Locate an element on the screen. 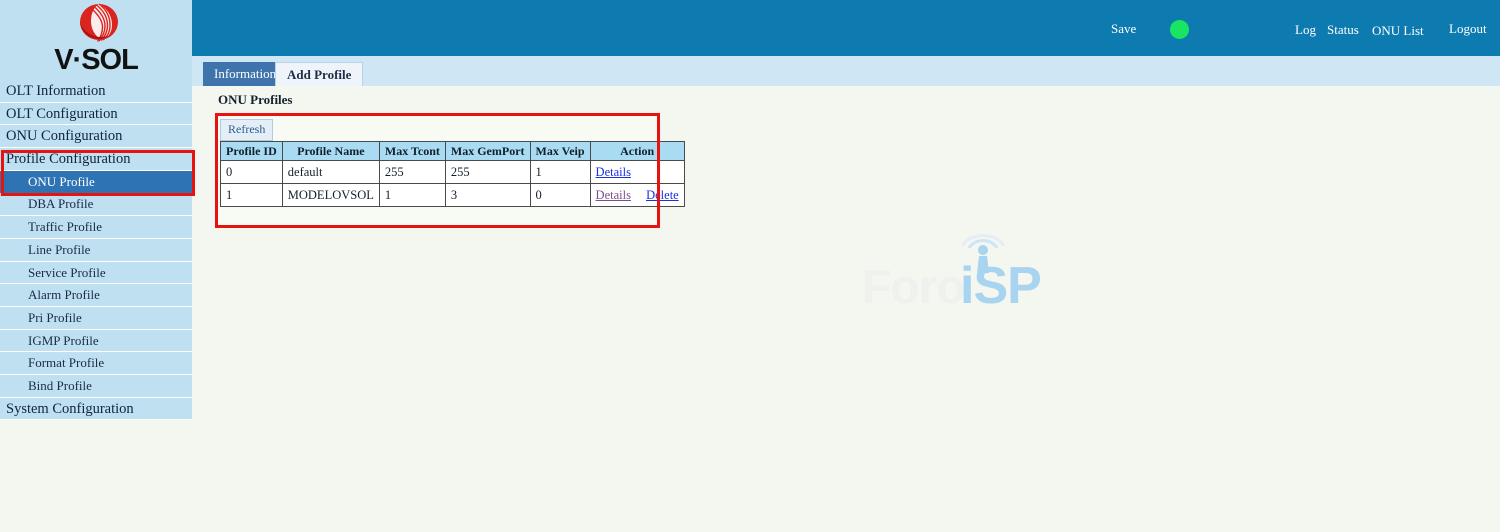 Image resolution: width=1500 pixels, height=532 pixels. cell-max-tcont: 255 is located at coordinates (412, 172).